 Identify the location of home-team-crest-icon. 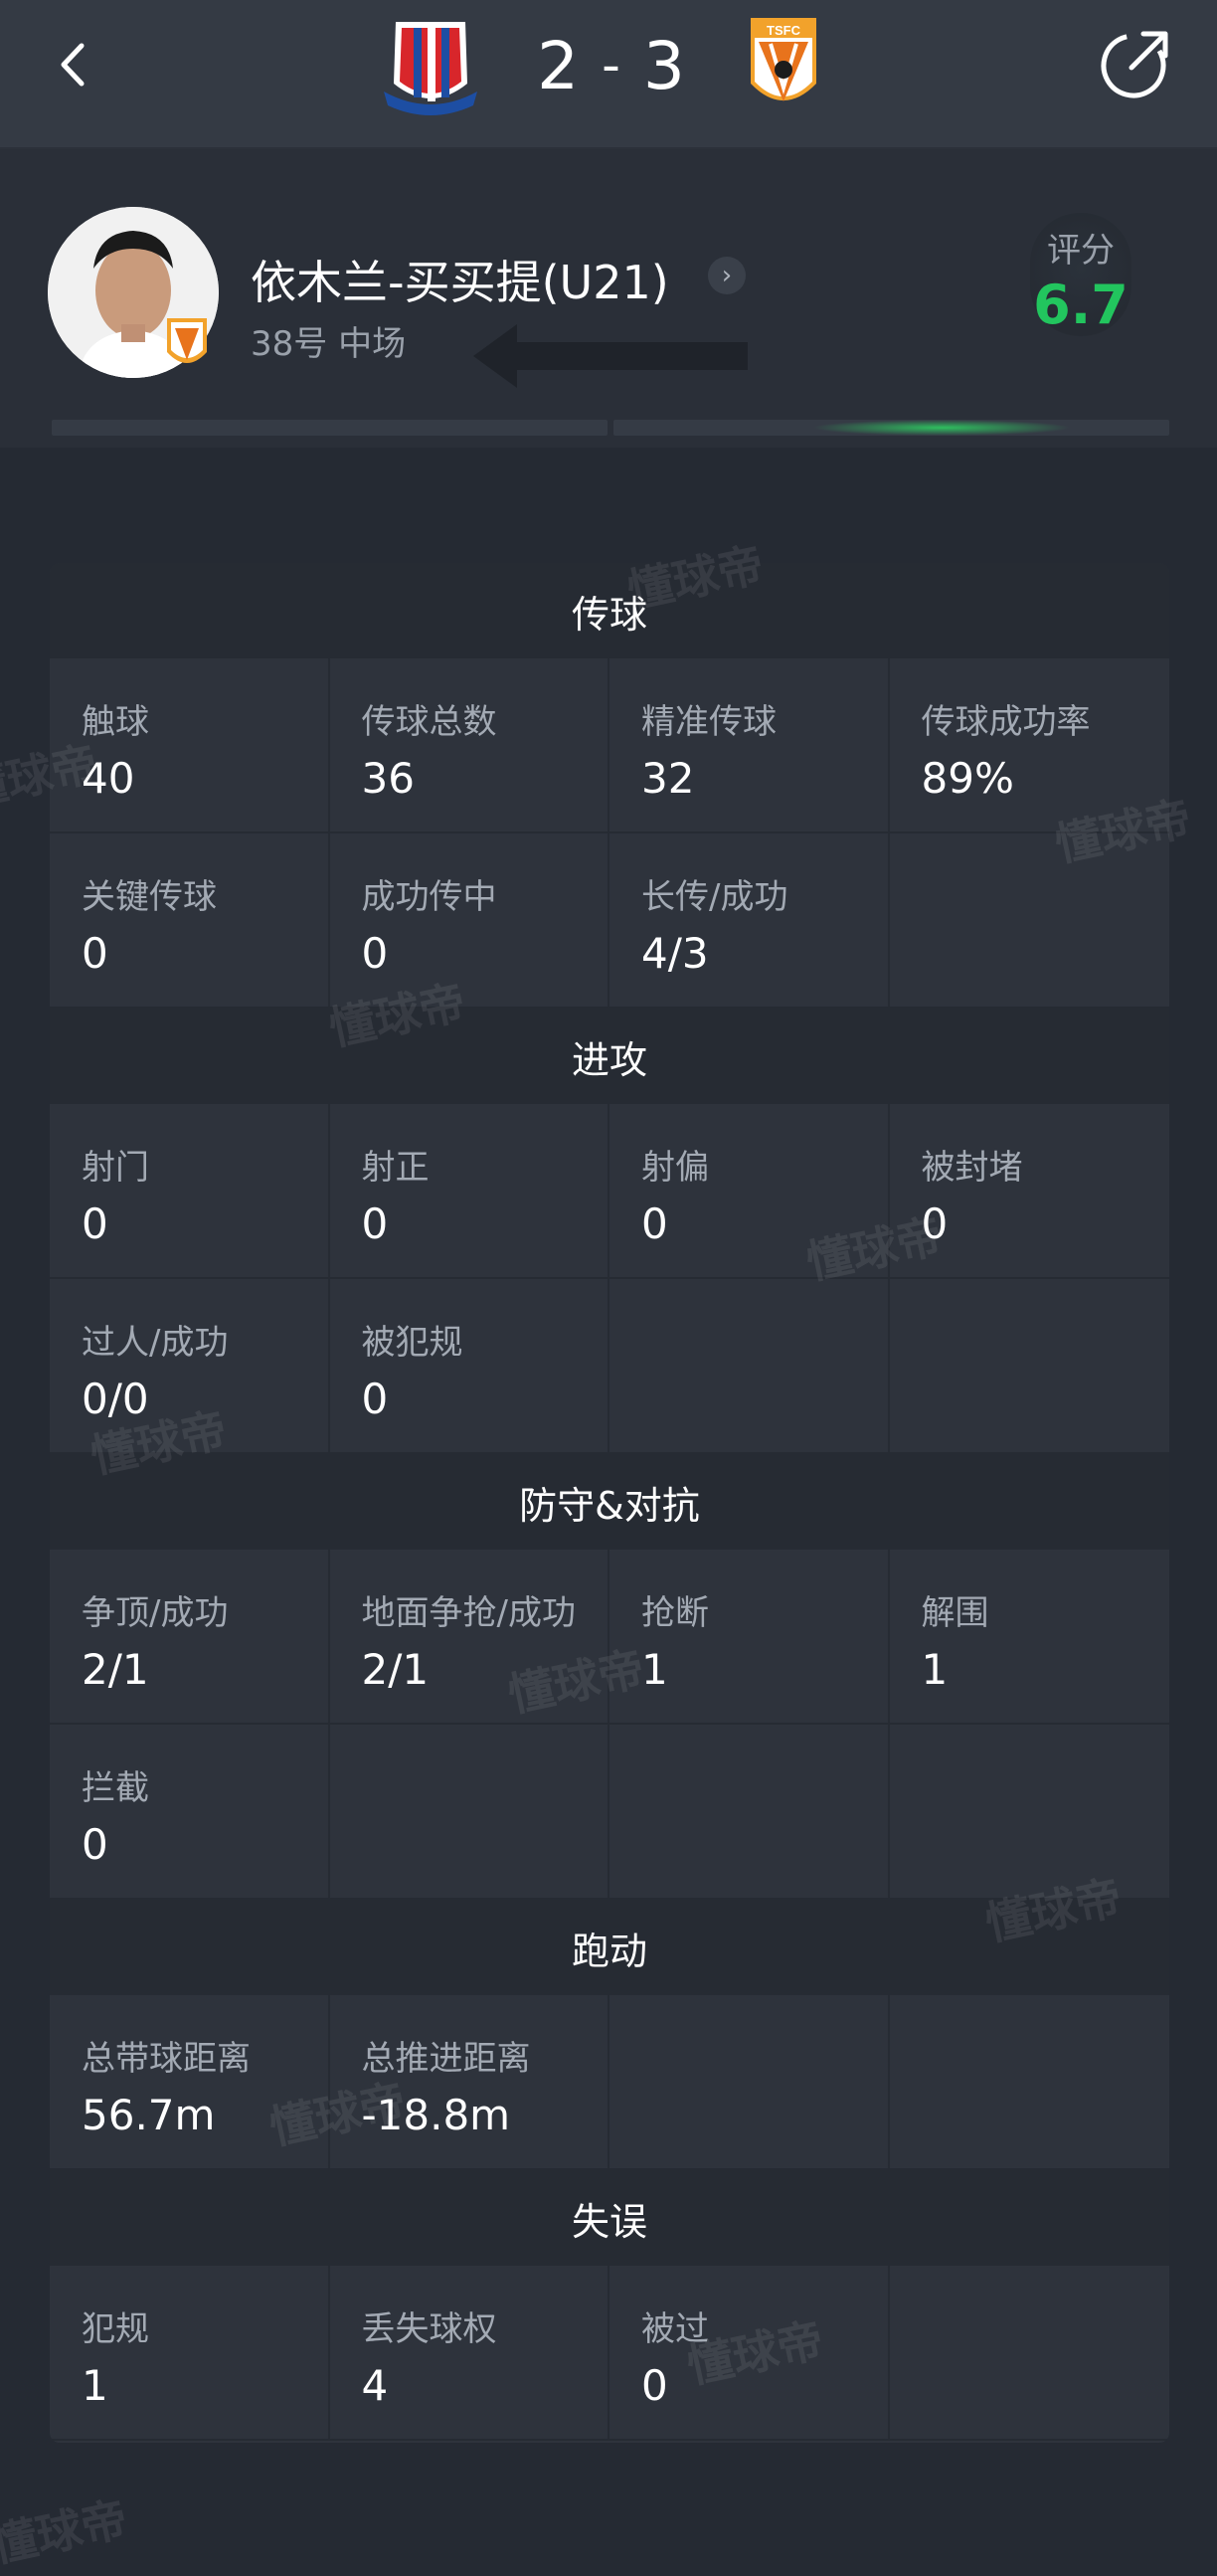
(430, 65).